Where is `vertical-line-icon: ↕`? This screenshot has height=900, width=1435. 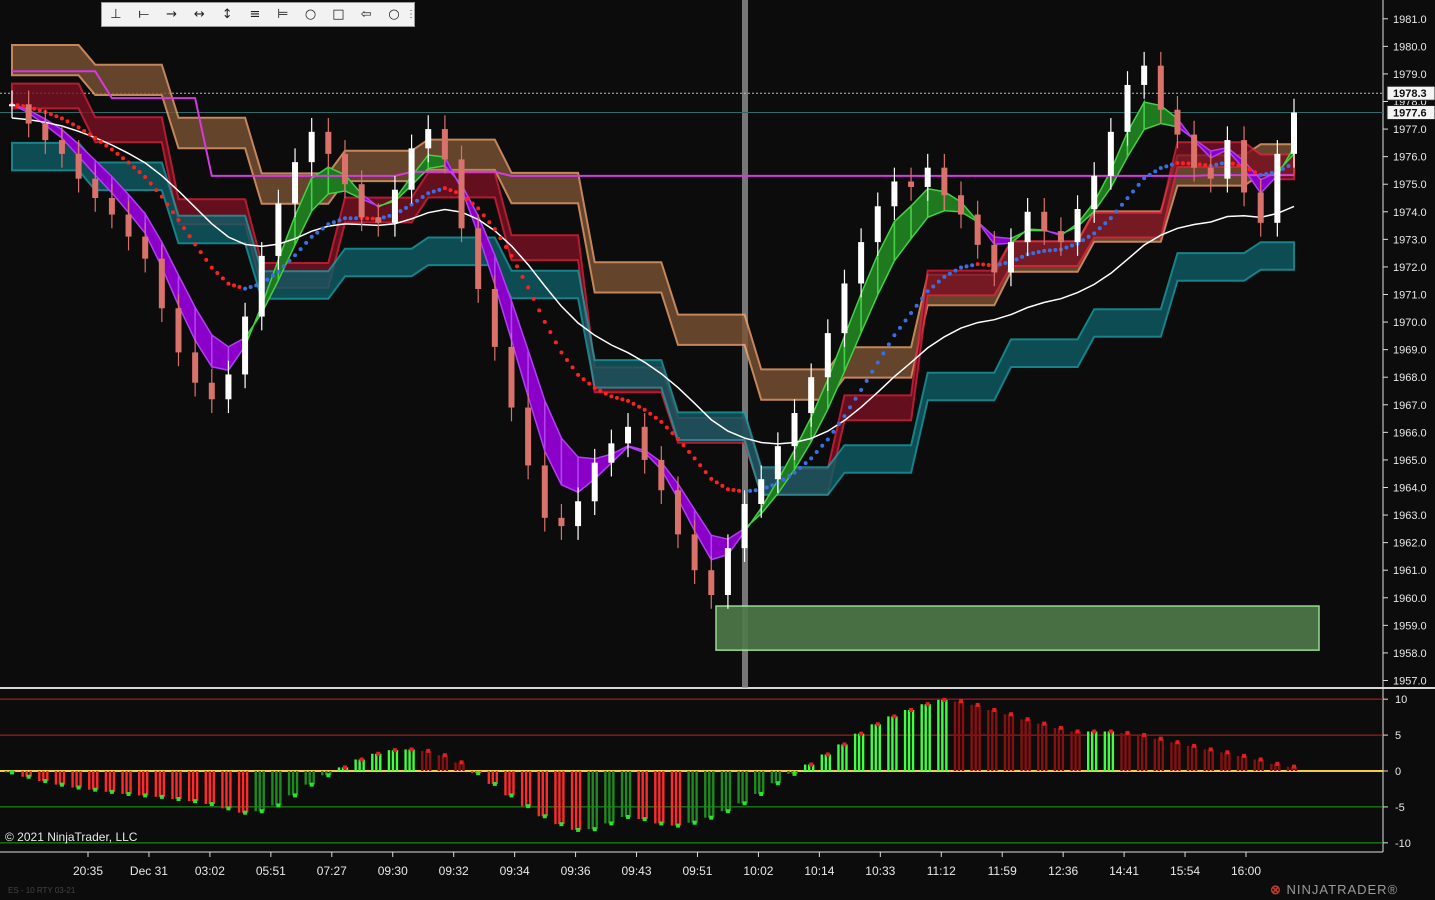 vertical-line-icon: ↕ is located at coordinates (227, 14).